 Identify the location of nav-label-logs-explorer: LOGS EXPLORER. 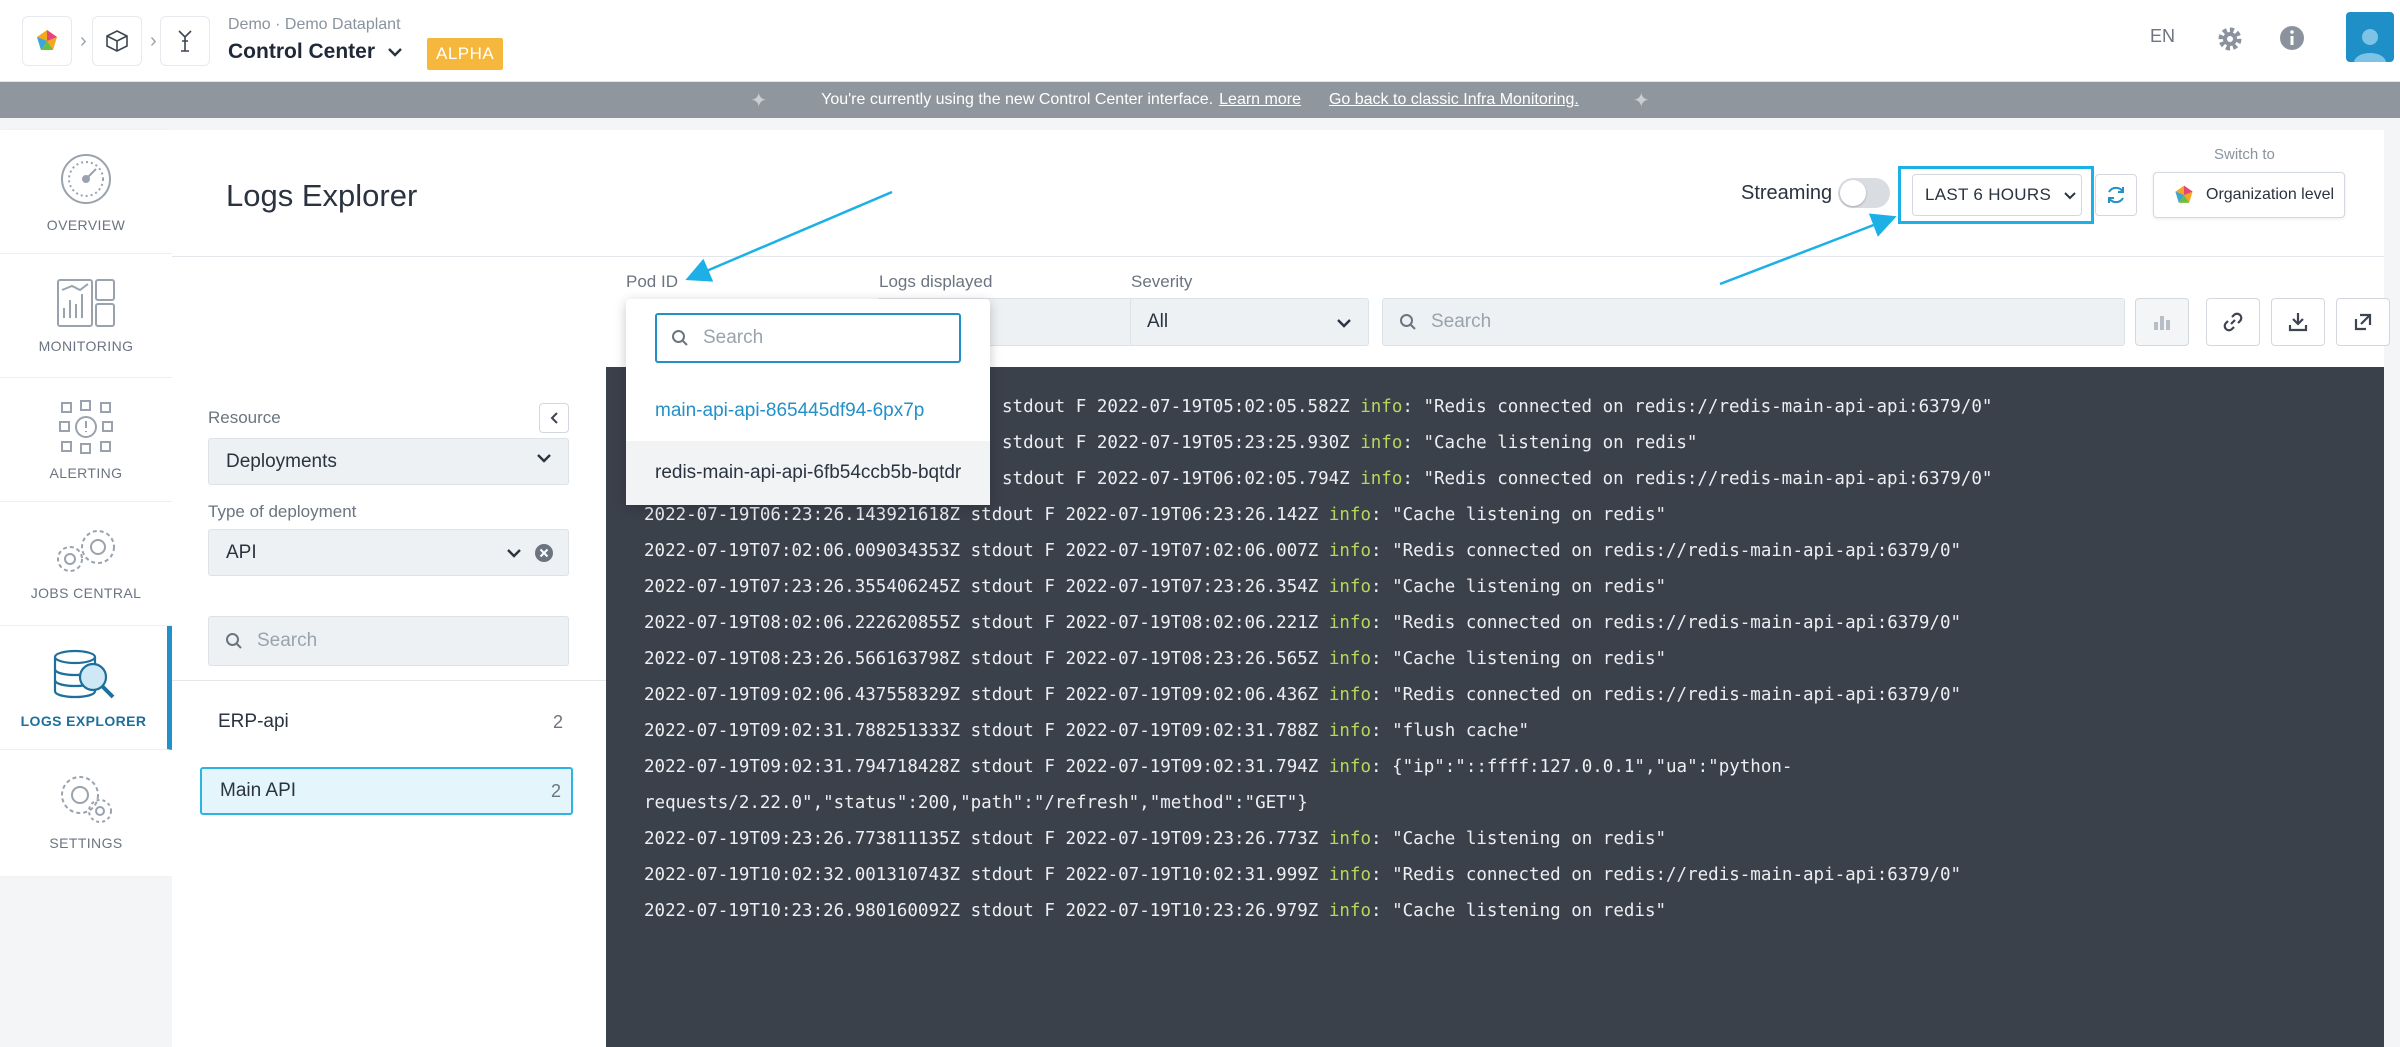
(83, 720).